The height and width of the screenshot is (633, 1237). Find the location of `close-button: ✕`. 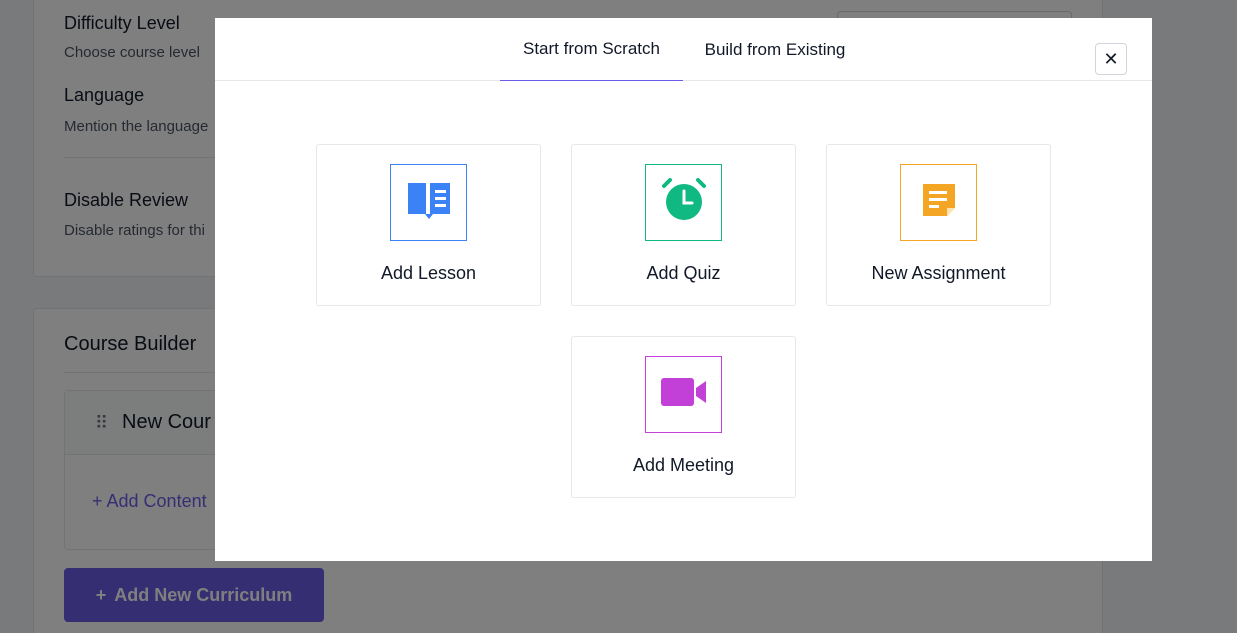

close-button: ✕ is located at coordinates (1111, 59).